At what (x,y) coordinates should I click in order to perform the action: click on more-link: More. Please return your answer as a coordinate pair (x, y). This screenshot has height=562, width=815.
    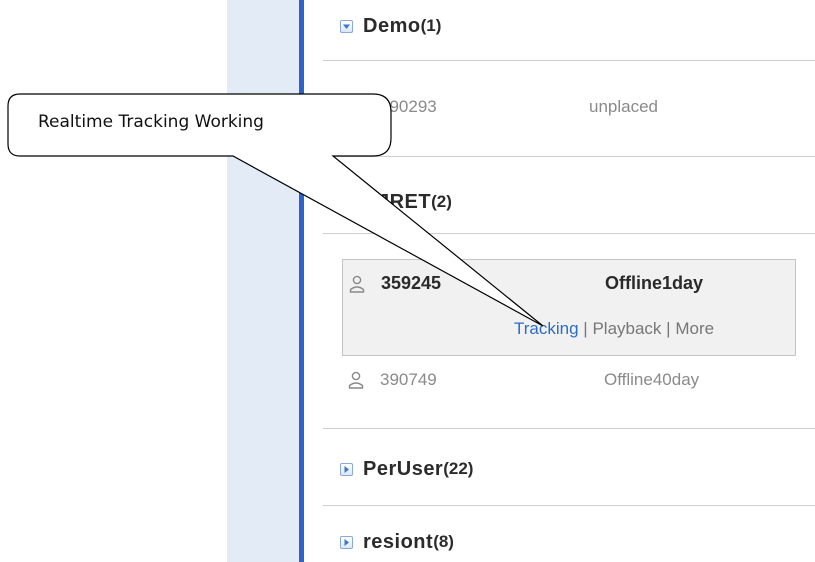
    Looking at the image, I should click on (694, 328).